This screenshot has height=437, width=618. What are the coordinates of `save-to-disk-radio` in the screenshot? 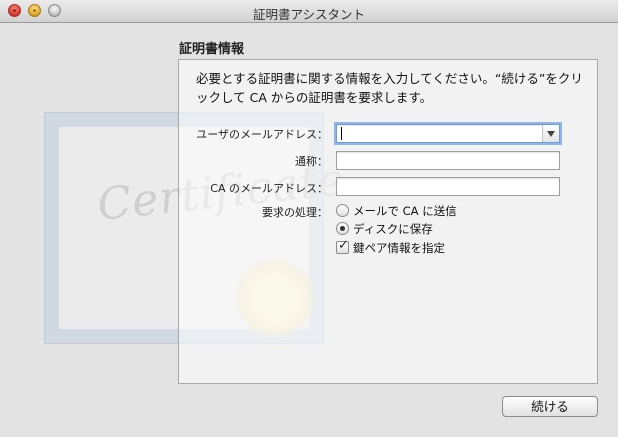 It's located at (342, 228).